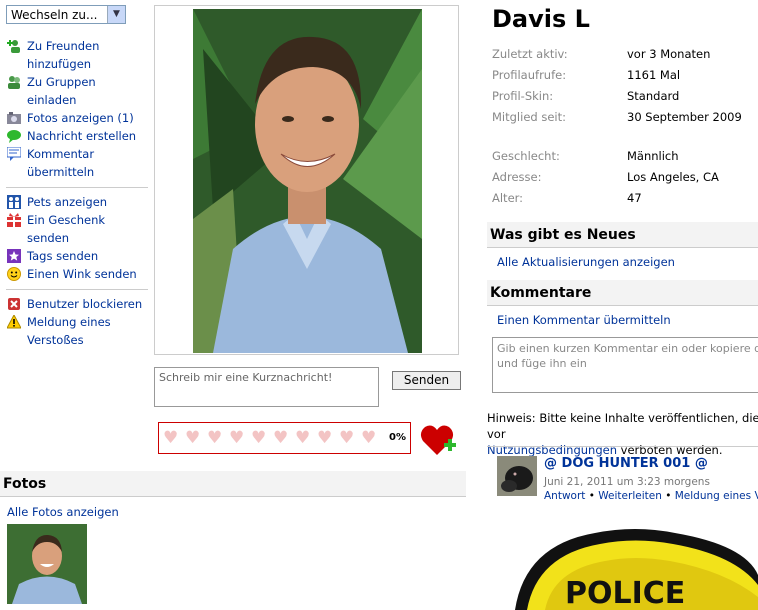 The image size is (758, 610). I want to click on info-label: Alter:, so click(508, 198).